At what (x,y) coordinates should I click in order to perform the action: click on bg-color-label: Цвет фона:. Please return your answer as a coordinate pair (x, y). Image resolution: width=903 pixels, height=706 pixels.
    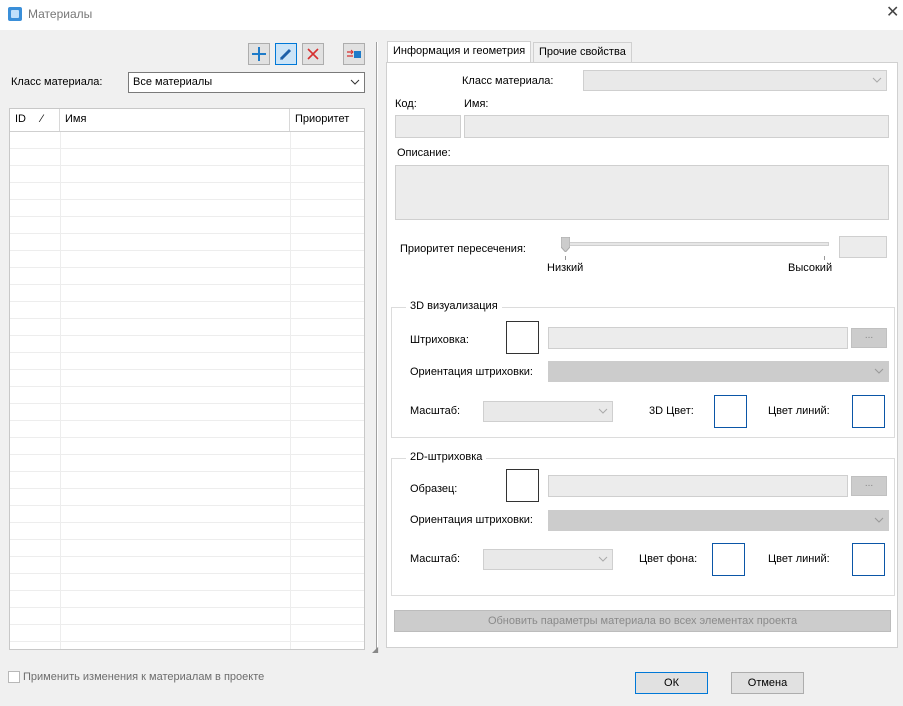
    Looking at the image, I should click on (668, 559).